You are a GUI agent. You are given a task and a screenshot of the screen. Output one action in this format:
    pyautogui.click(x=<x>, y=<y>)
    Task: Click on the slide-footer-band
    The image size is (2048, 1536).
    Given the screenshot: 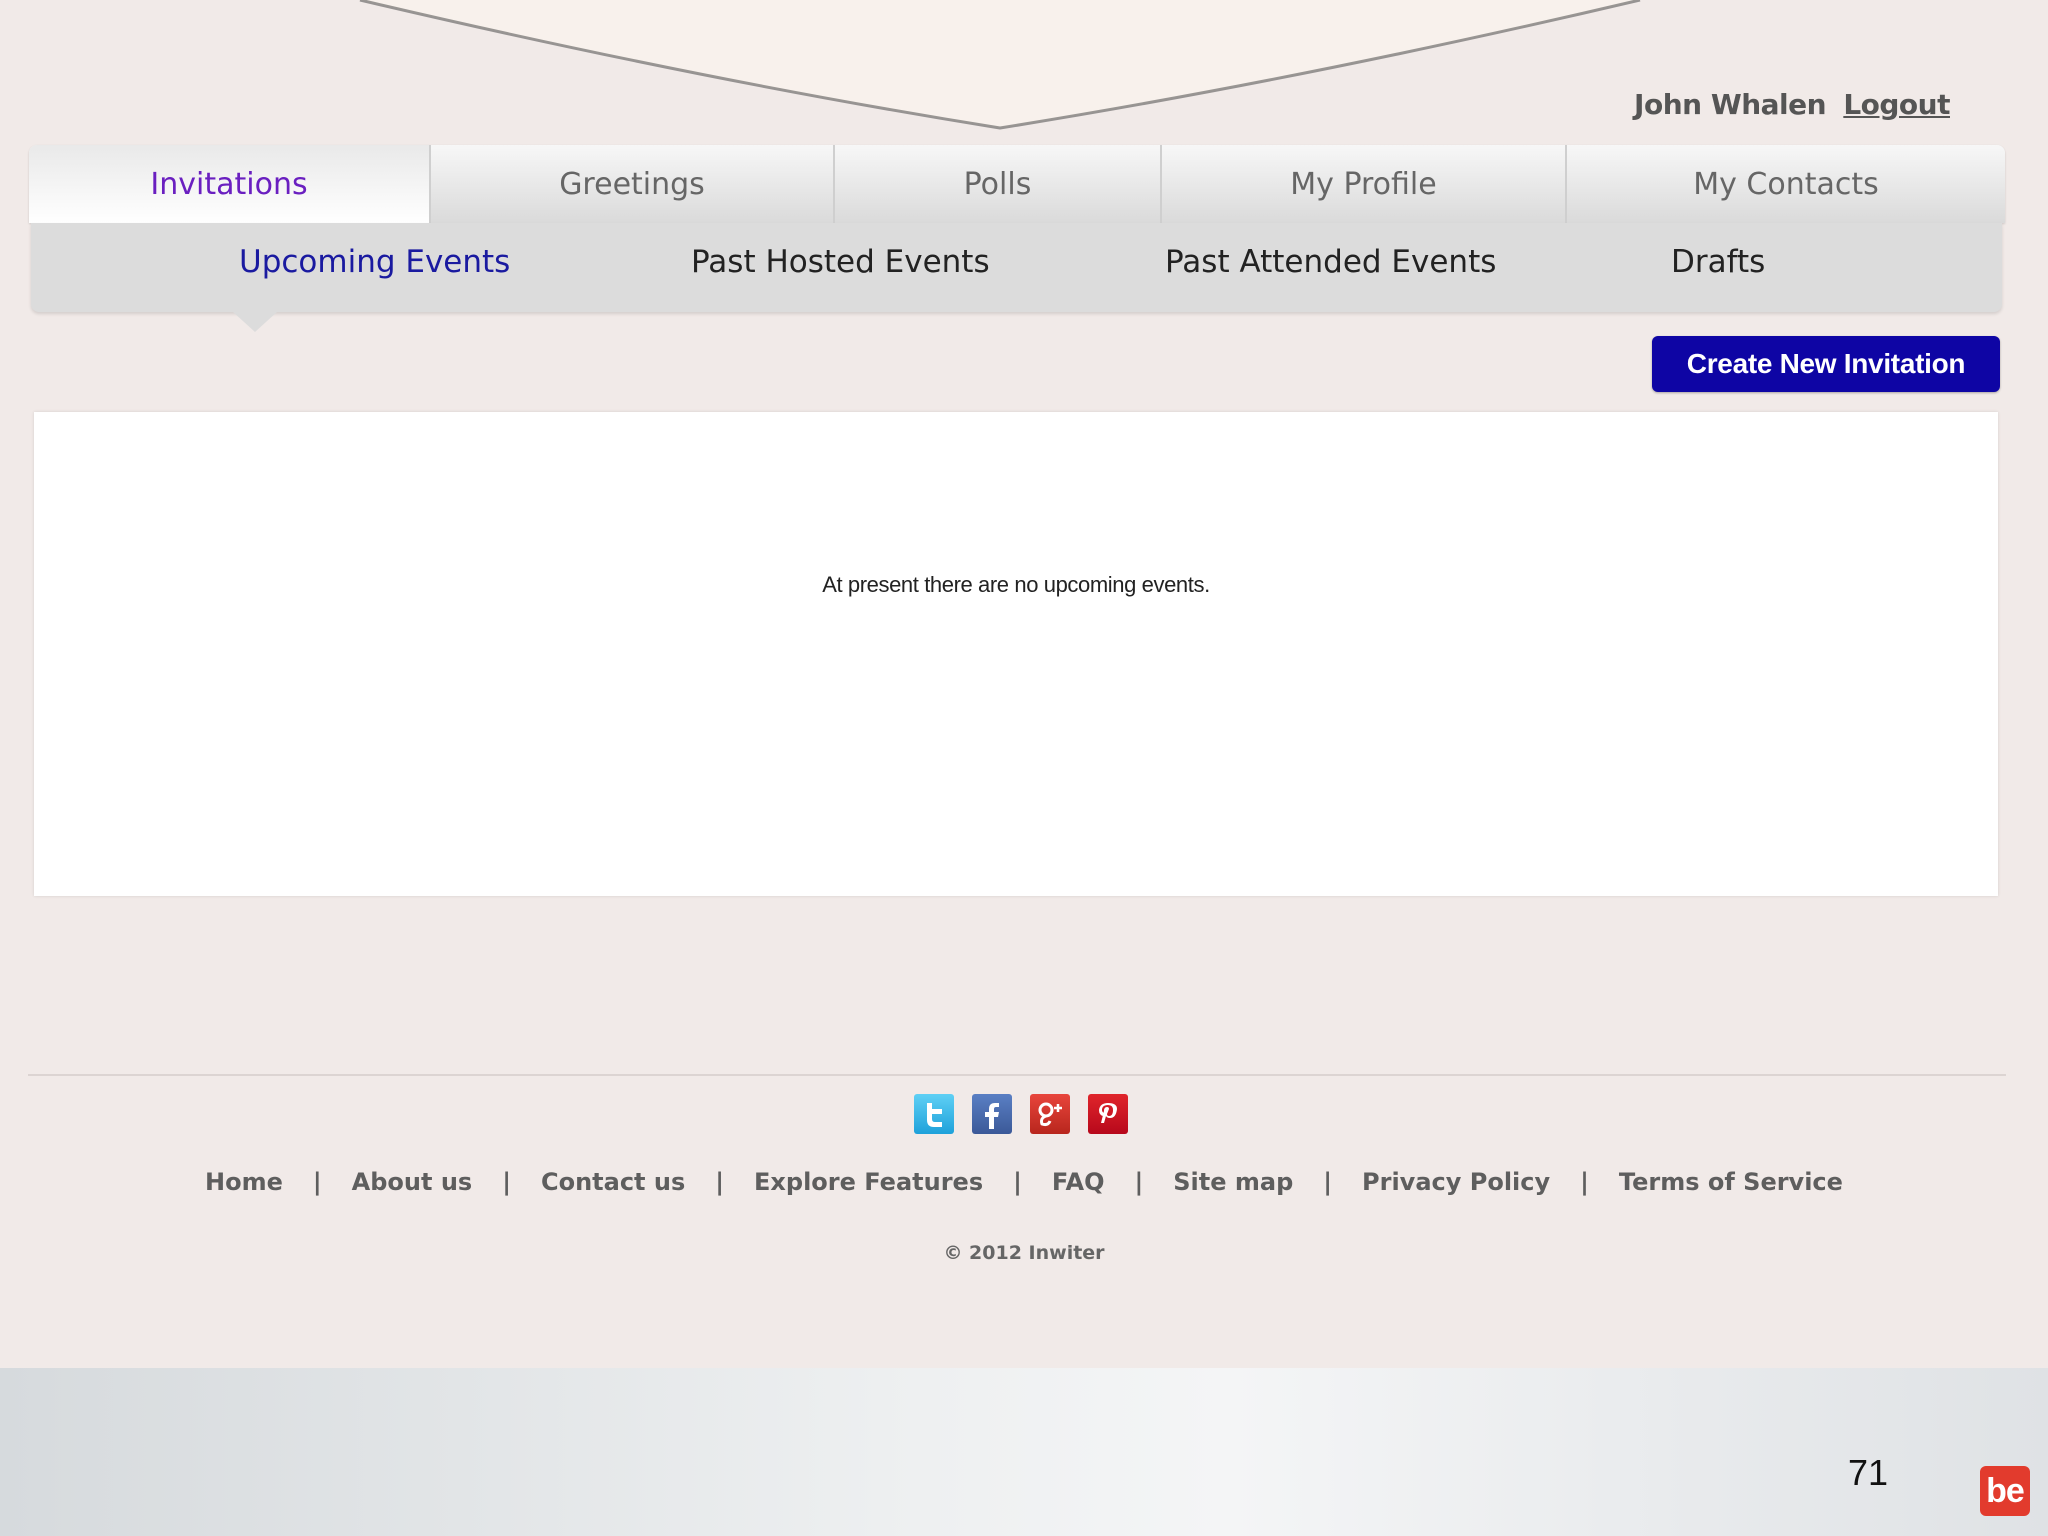 What is the action you would take?
    pyautogui.click(x=1024, y=1452)
    